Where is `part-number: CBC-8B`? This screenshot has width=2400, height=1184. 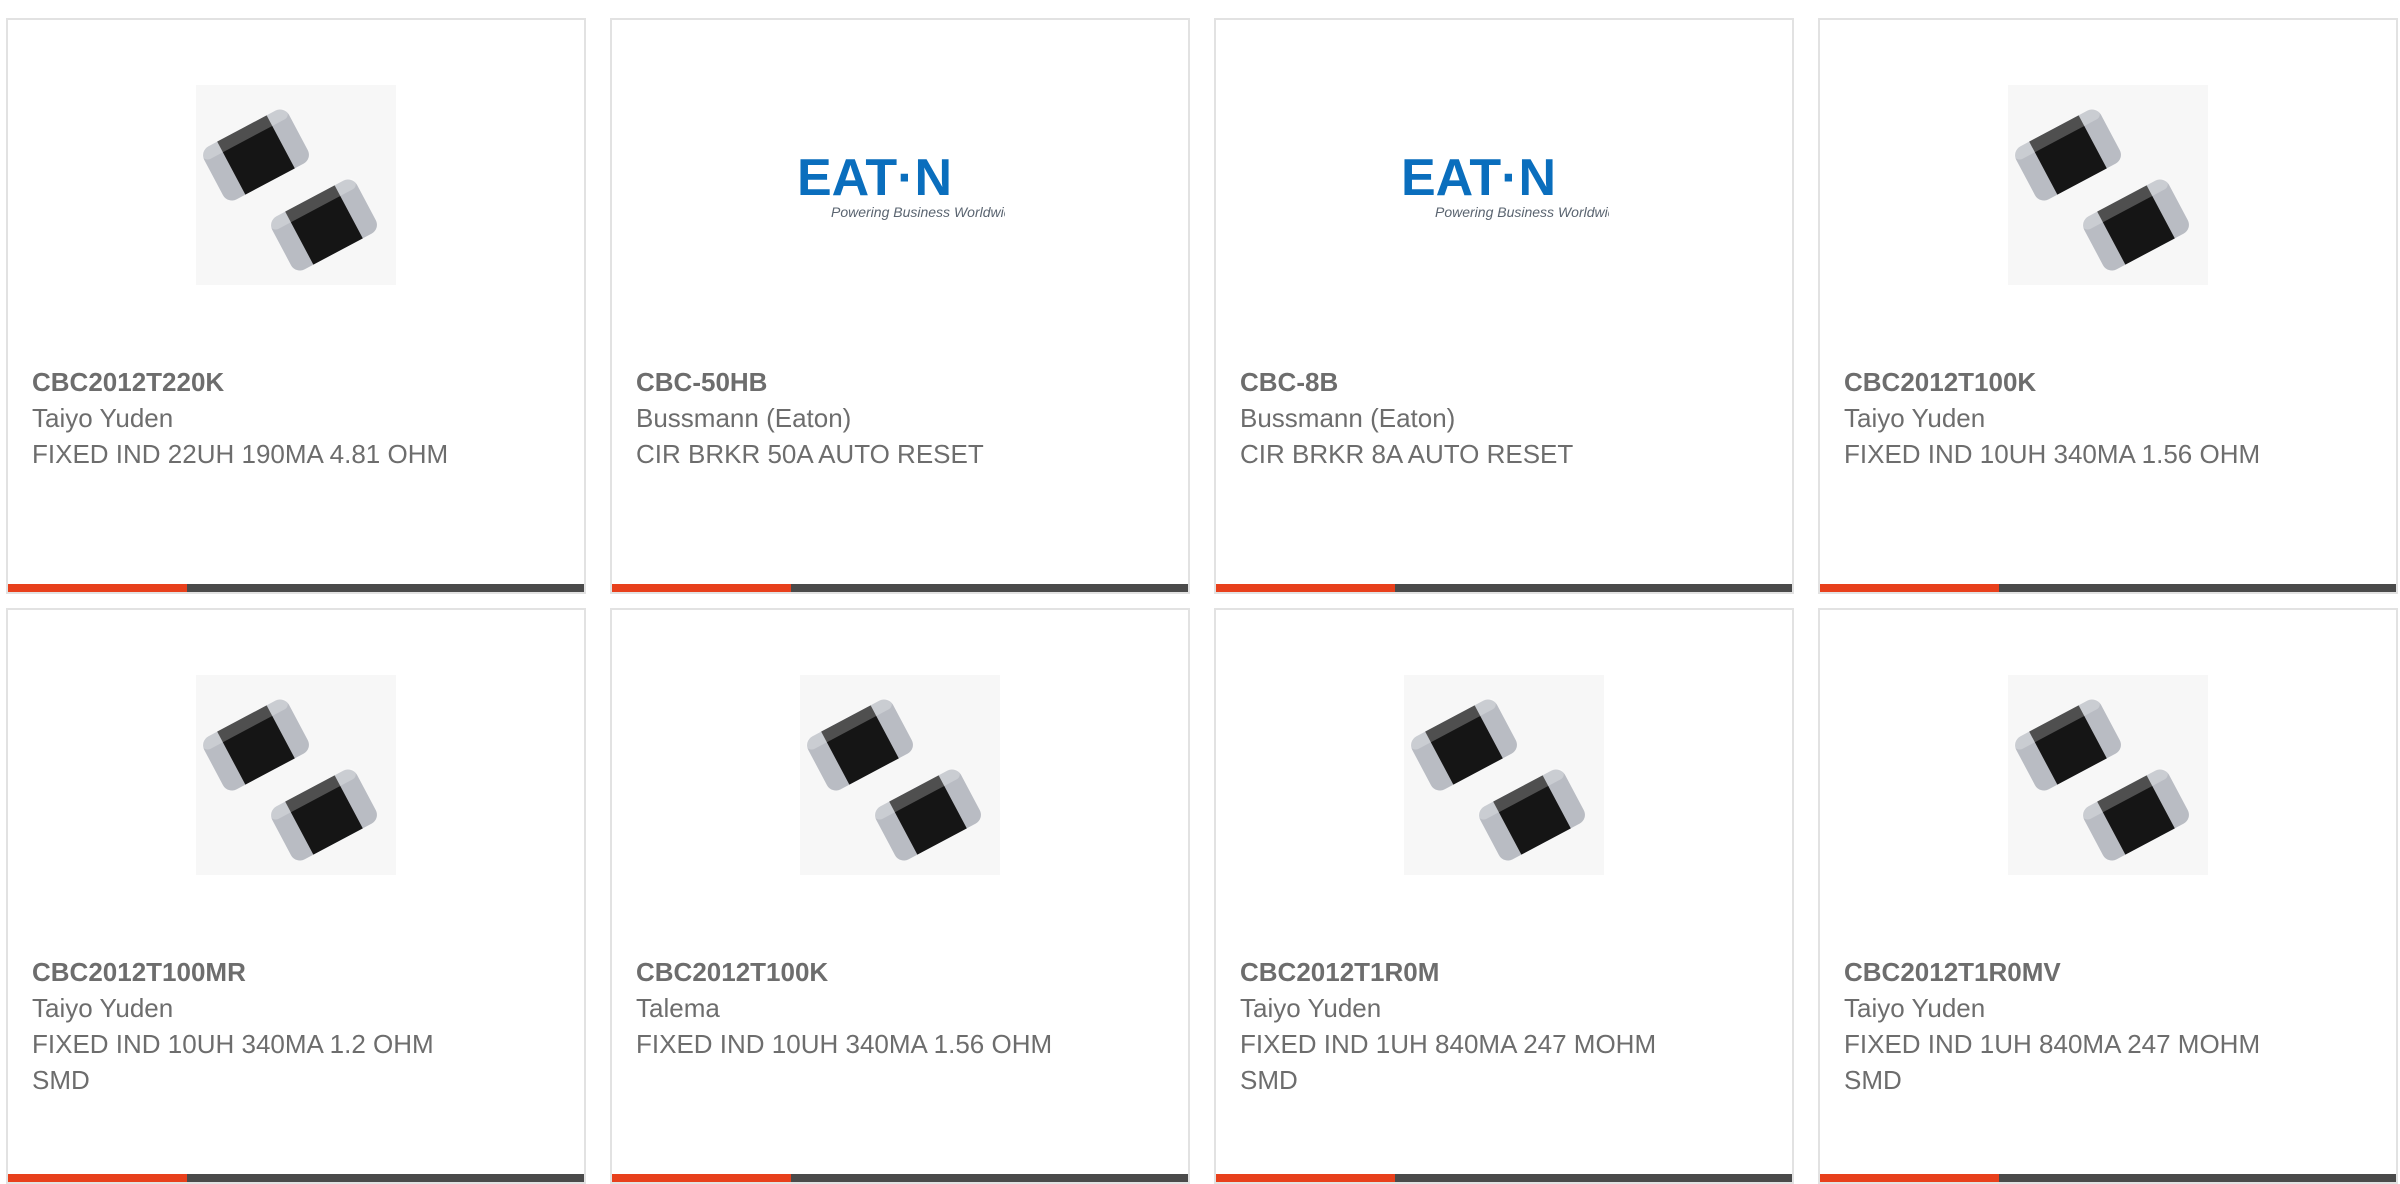
part-number: CBC-8B is located at coordinates (1504, 382).